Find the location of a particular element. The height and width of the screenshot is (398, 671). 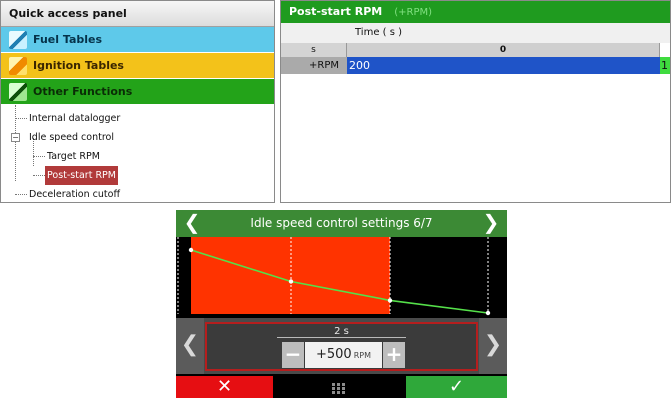

rpm-curve-chart is located at coordinates (341, 277).